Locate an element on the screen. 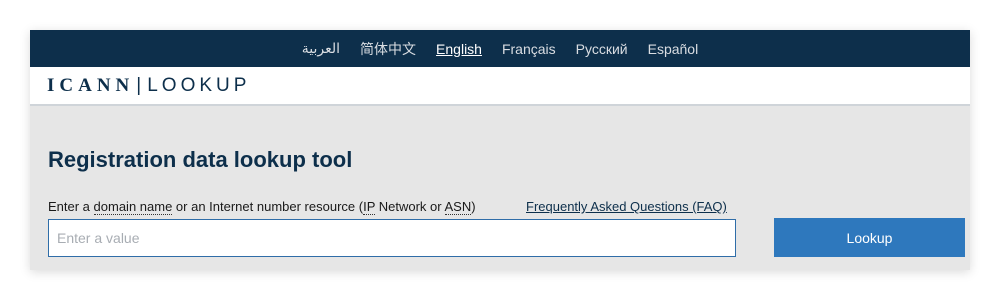 The image size is (1000, 300). language-english: English is located at coordinates (459, 49).